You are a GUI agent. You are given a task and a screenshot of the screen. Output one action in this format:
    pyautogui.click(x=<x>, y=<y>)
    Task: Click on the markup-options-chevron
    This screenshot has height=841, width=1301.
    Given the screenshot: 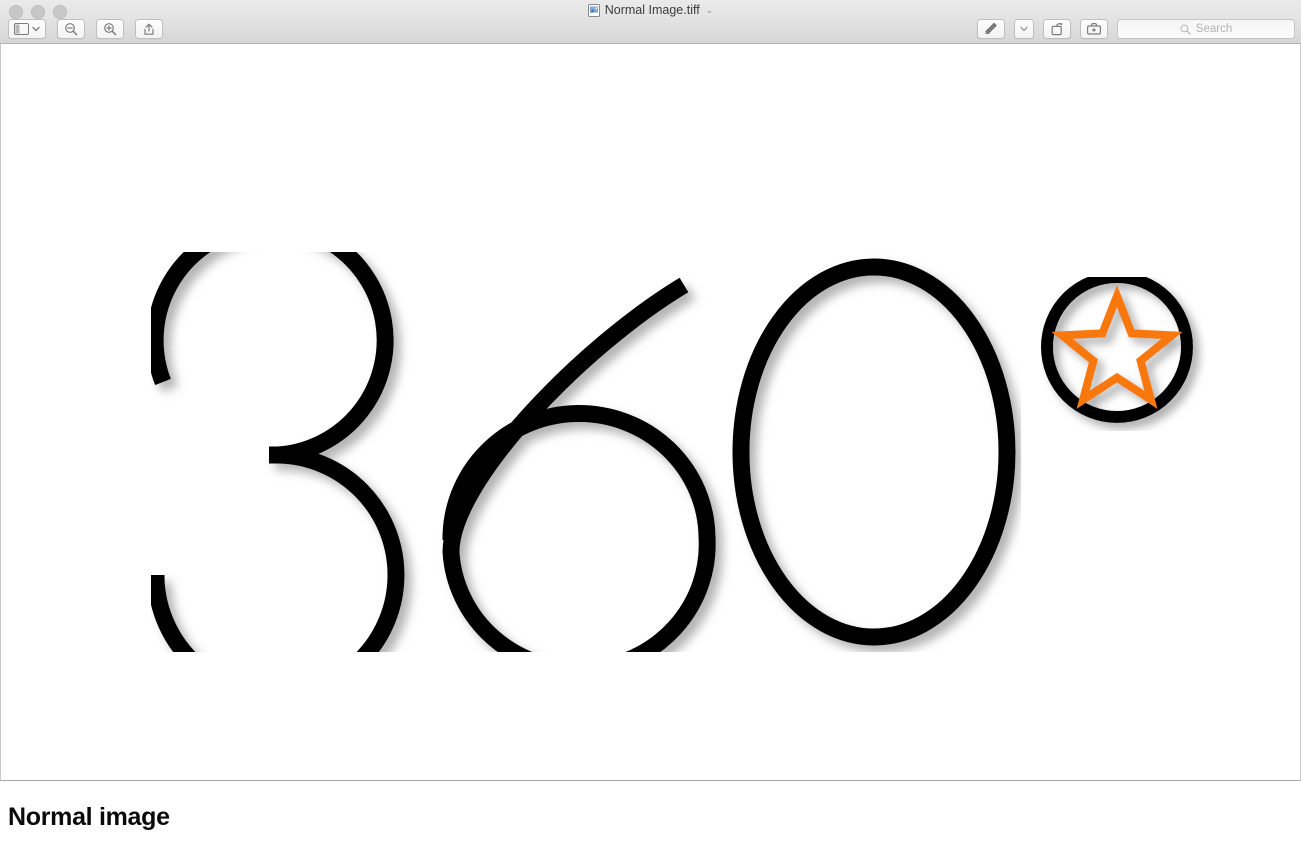 What is the action you would take?
    pyautogui.click(x=1024, y=29)
    